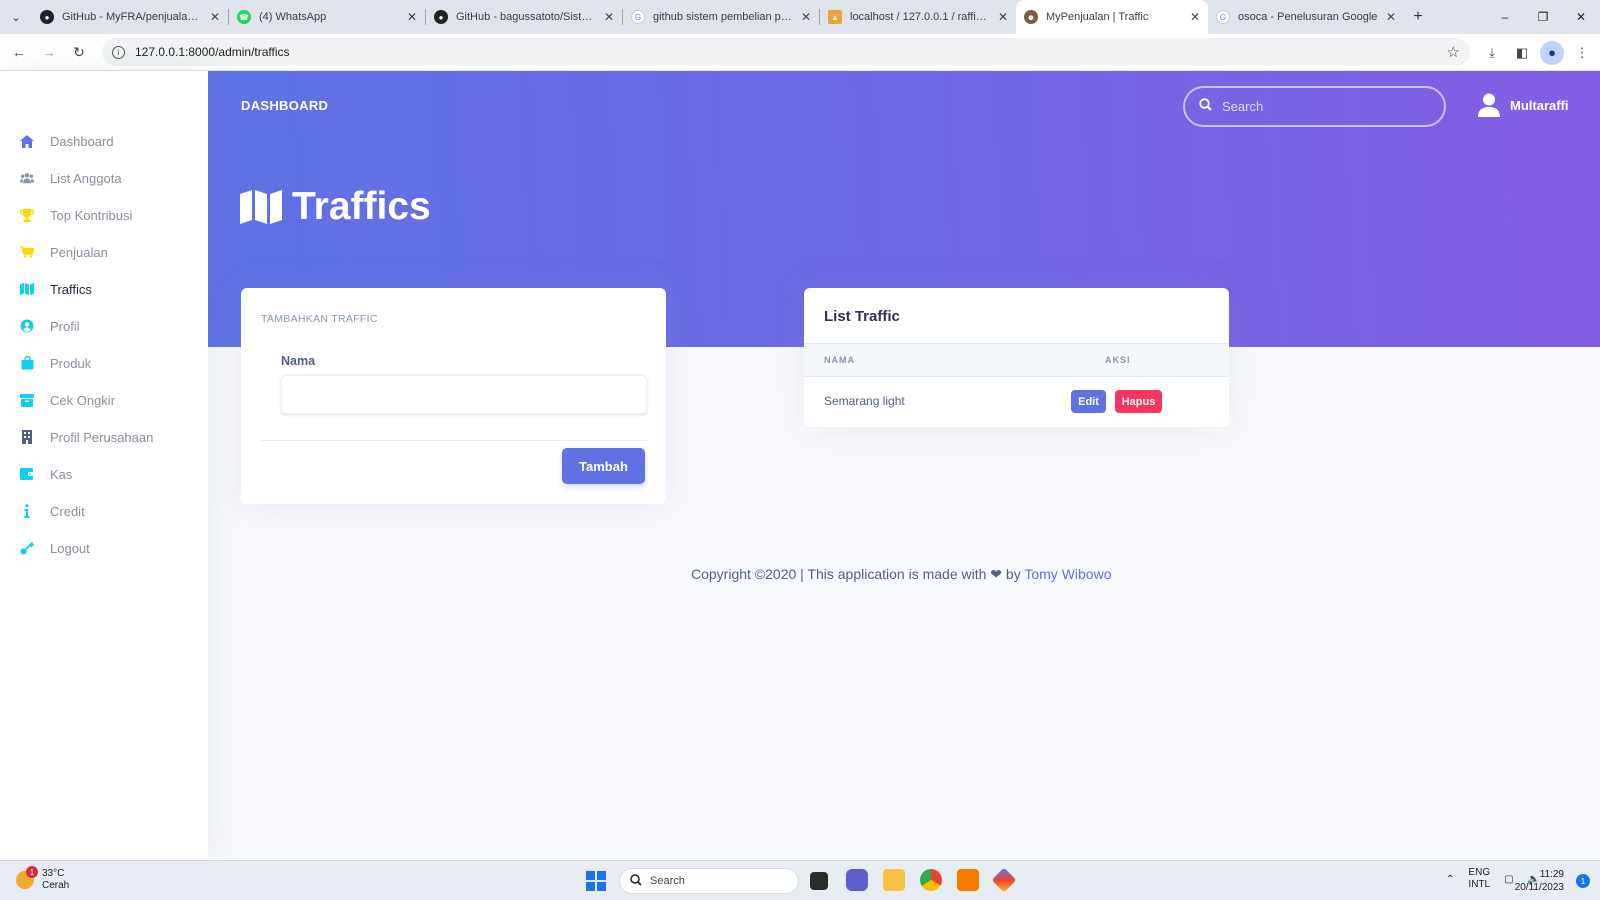  What do you see at coordinates (91, 215) in the screenshot?
I see `sidebar-item-label: Top Kontribusi` at bounding box center [91, 215].